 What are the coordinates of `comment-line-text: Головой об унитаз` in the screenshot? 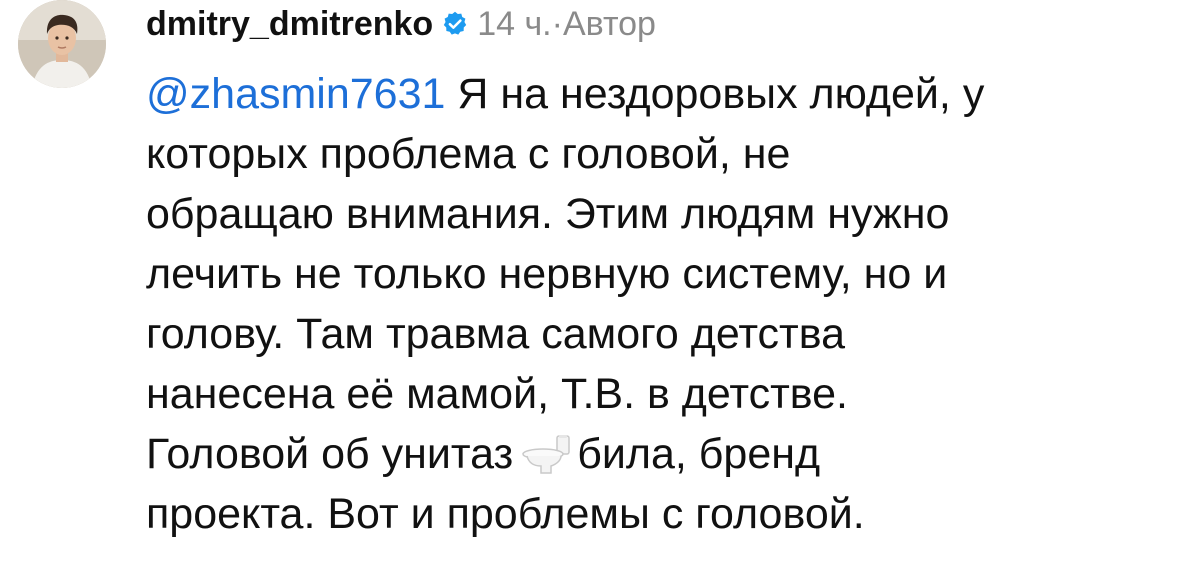 It's located at (330, 454).